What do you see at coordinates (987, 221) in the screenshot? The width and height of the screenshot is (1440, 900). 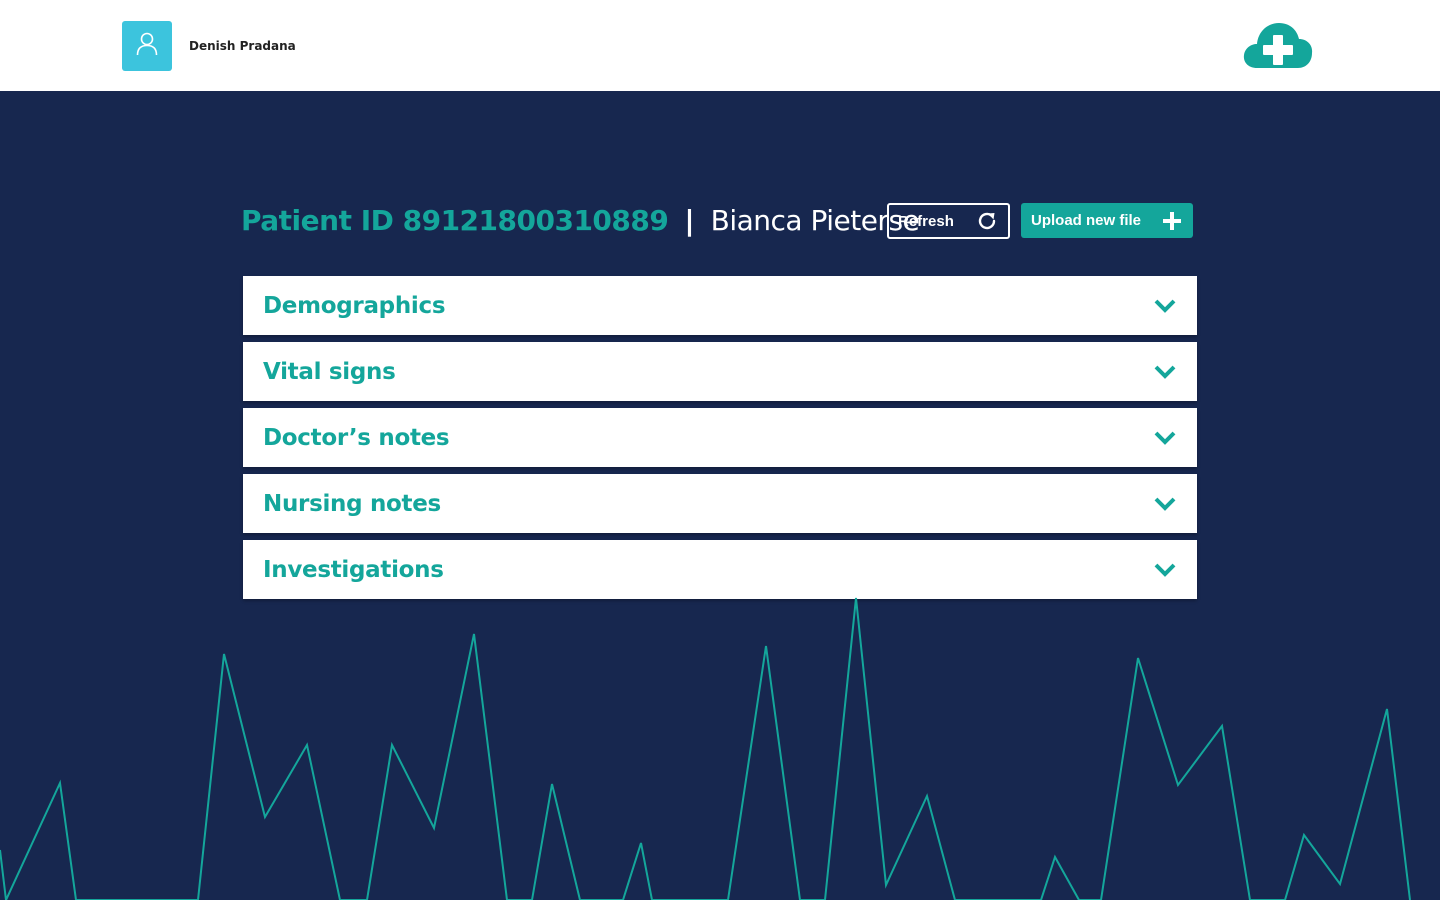 I see `refresh-icon` at bounding box center [987, 221].